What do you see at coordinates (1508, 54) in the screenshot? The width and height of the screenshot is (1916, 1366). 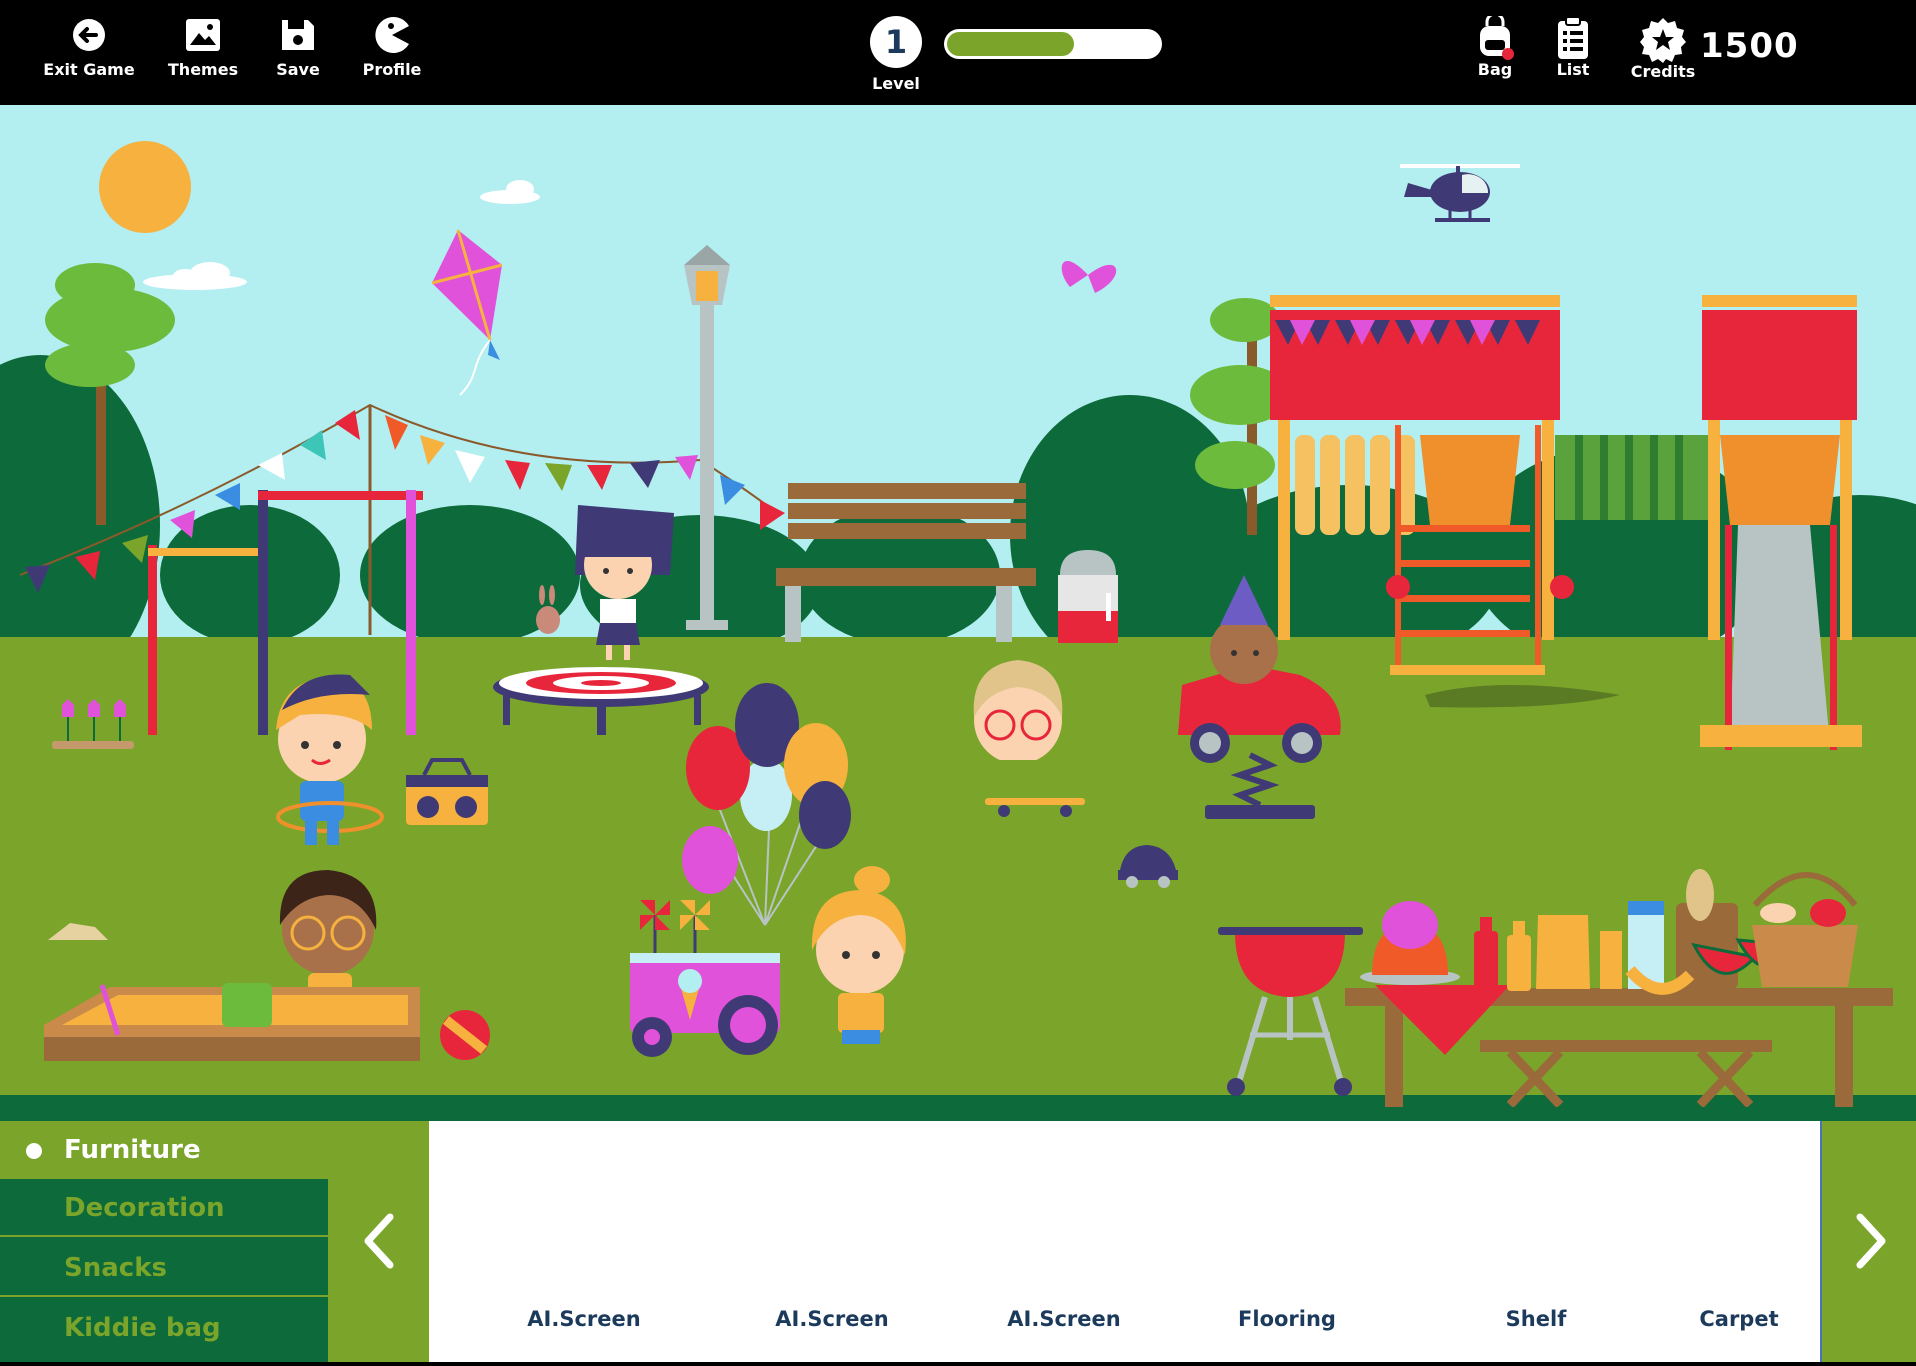 I see `notification-dot` at bounding box center [1508, 54].